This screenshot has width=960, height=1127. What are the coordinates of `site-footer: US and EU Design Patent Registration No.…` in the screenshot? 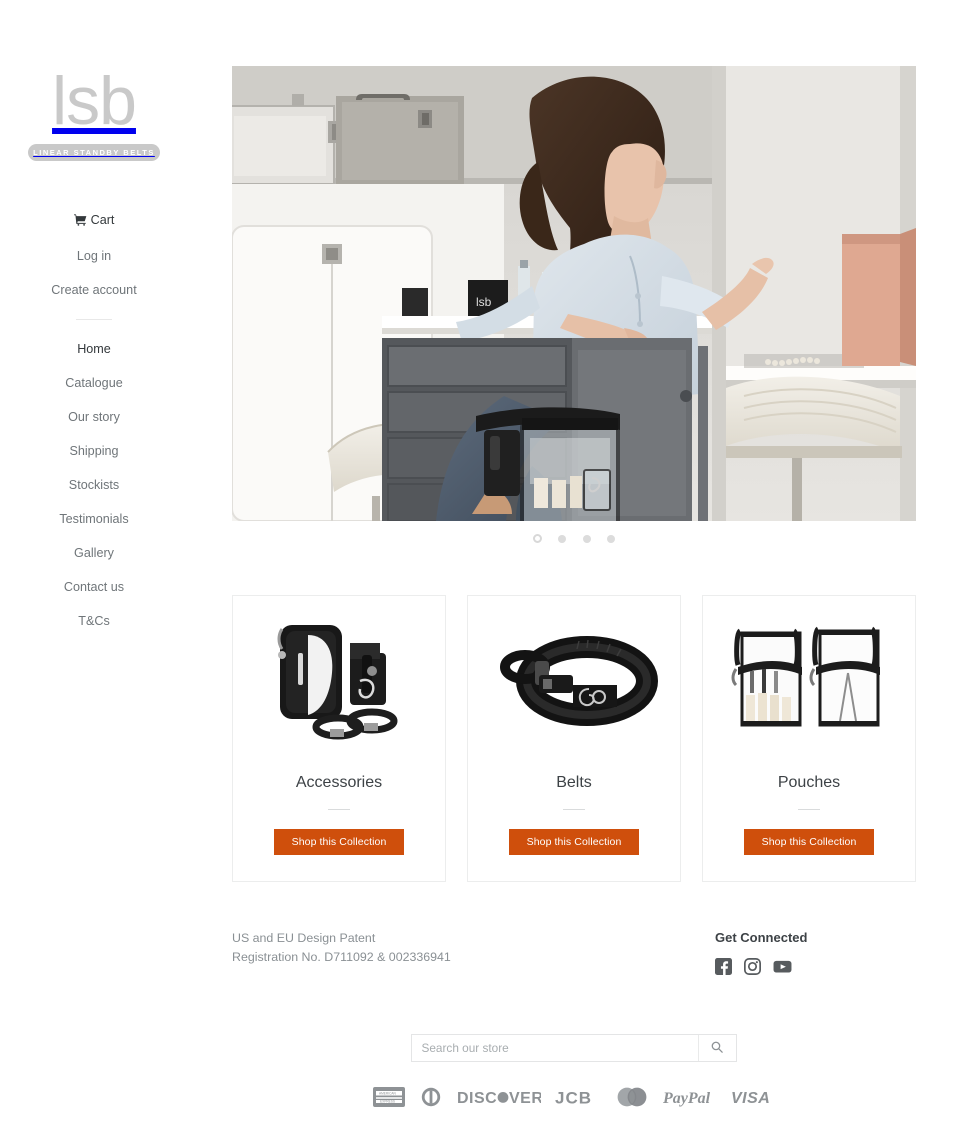 It's located at (573, 1028).